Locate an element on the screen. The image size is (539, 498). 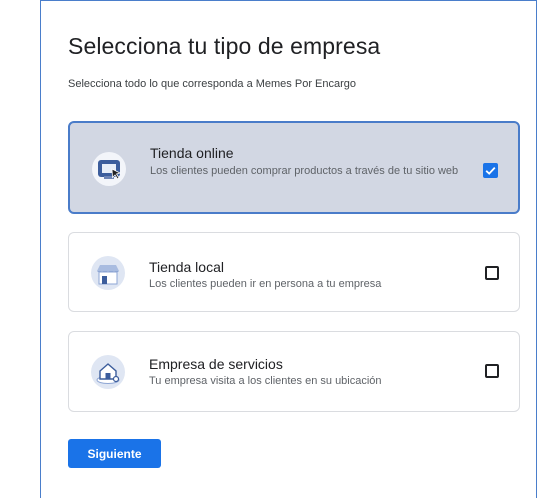
checkbox-online-store is located at coordinates (490, 170).